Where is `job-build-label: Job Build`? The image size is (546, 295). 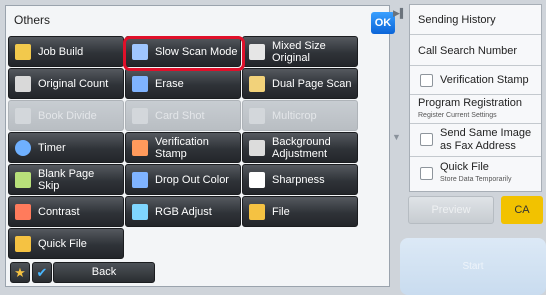 job-build-label: Job Build is located at coordinates (61, 51).